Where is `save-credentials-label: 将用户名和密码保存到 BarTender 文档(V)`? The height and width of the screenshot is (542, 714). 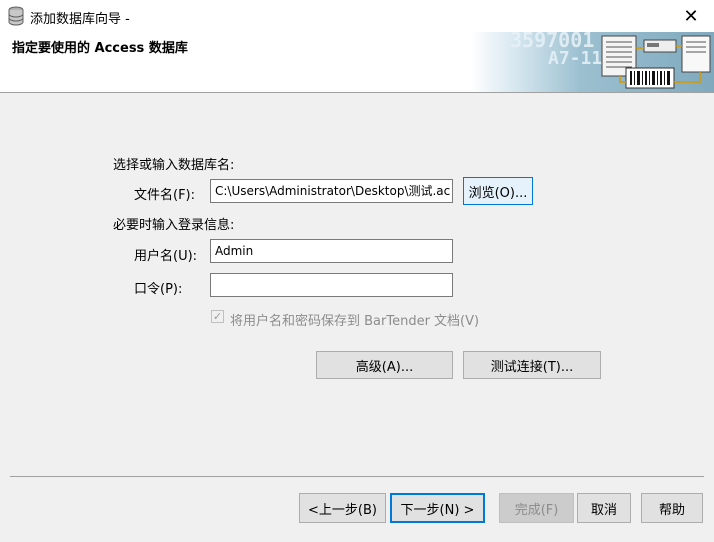 save-credentials-label: 将用户名和密码保存到 BarTender 文档(V) is located at coordinates (355, 321).